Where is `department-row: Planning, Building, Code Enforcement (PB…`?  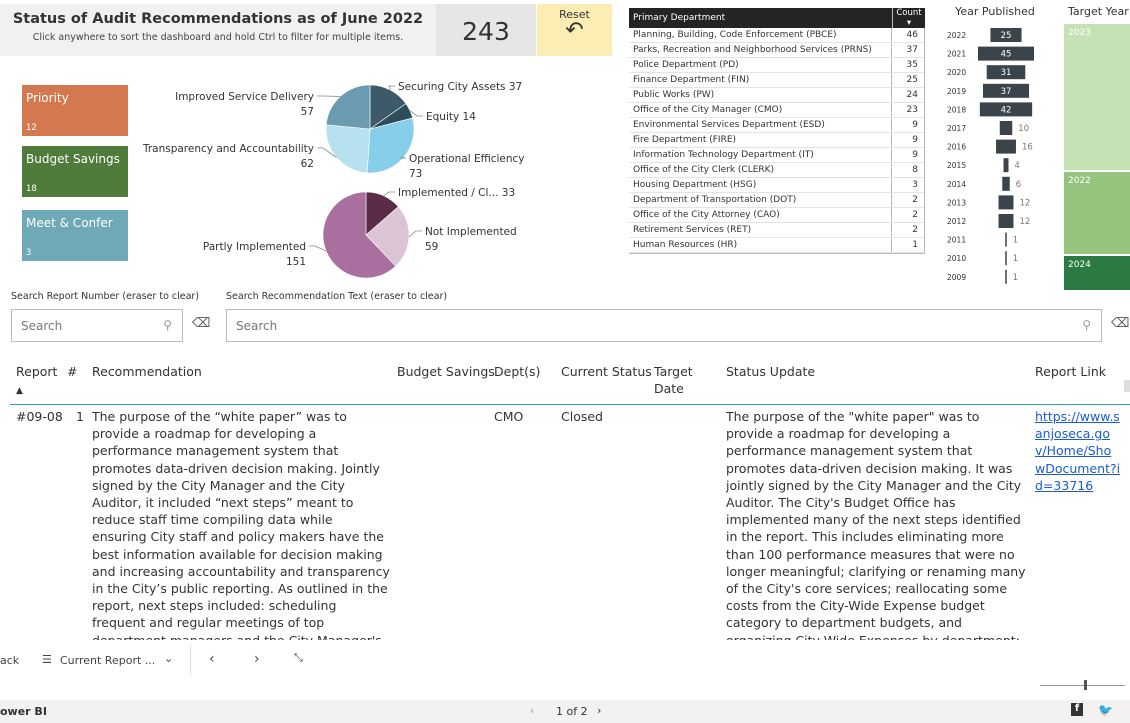
department-row: Planning, Building, Code Enforcement (PB… is located at coordinates (776, 35).